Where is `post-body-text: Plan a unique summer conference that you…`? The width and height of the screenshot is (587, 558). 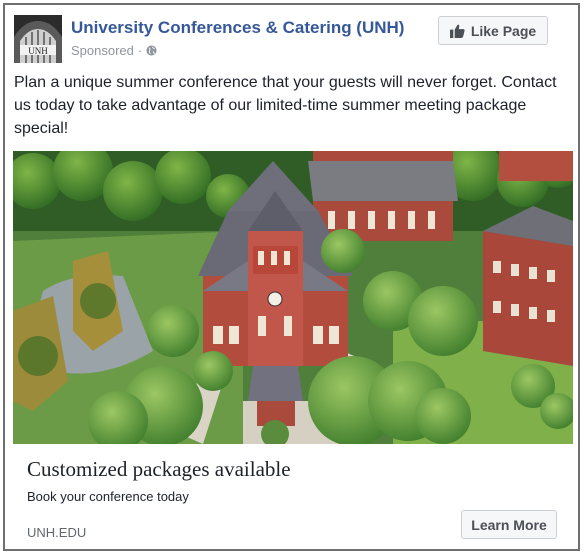 post-body-text: Plan a unique summer conference that you… is located at coordinates (285, 105).